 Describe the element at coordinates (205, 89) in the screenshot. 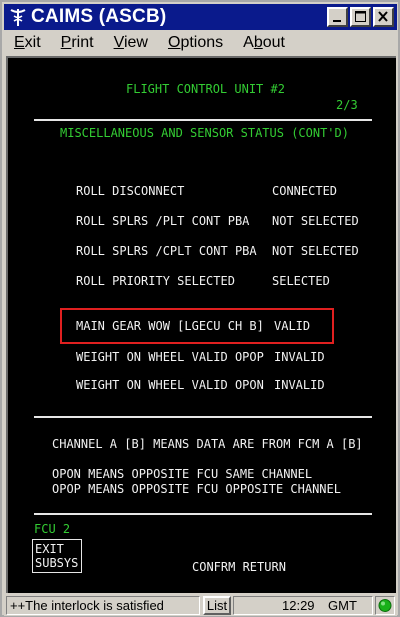

I see `page-title: FLIGHT CONTROL UNIT #2` at that location.